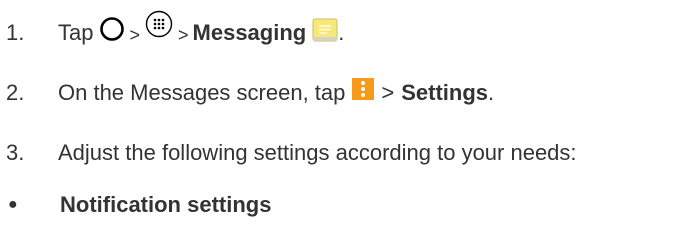 Image resolution: width=688 pixels, height=247 pixels. What do you see at coordinates (445, 92) in the screenshot?
I see `settings-label: Settings` at bounding box center [445, 92].